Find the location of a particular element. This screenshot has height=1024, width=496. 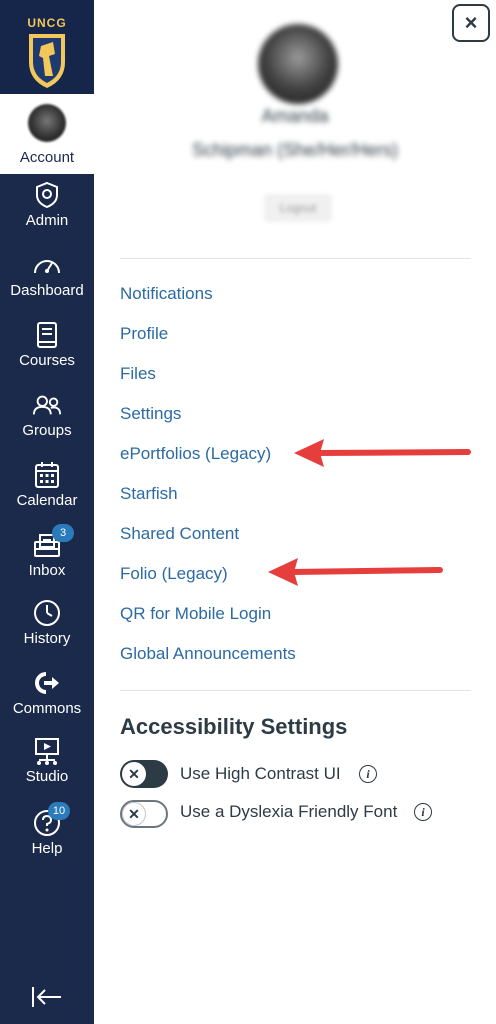

account-avatar is located at coordinates (47, 123).